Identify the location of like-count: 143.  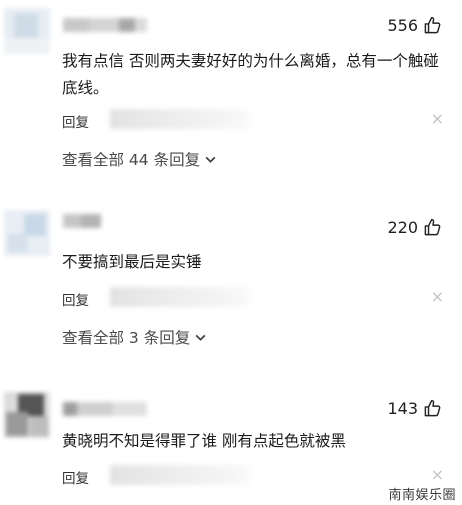
(402, 408).